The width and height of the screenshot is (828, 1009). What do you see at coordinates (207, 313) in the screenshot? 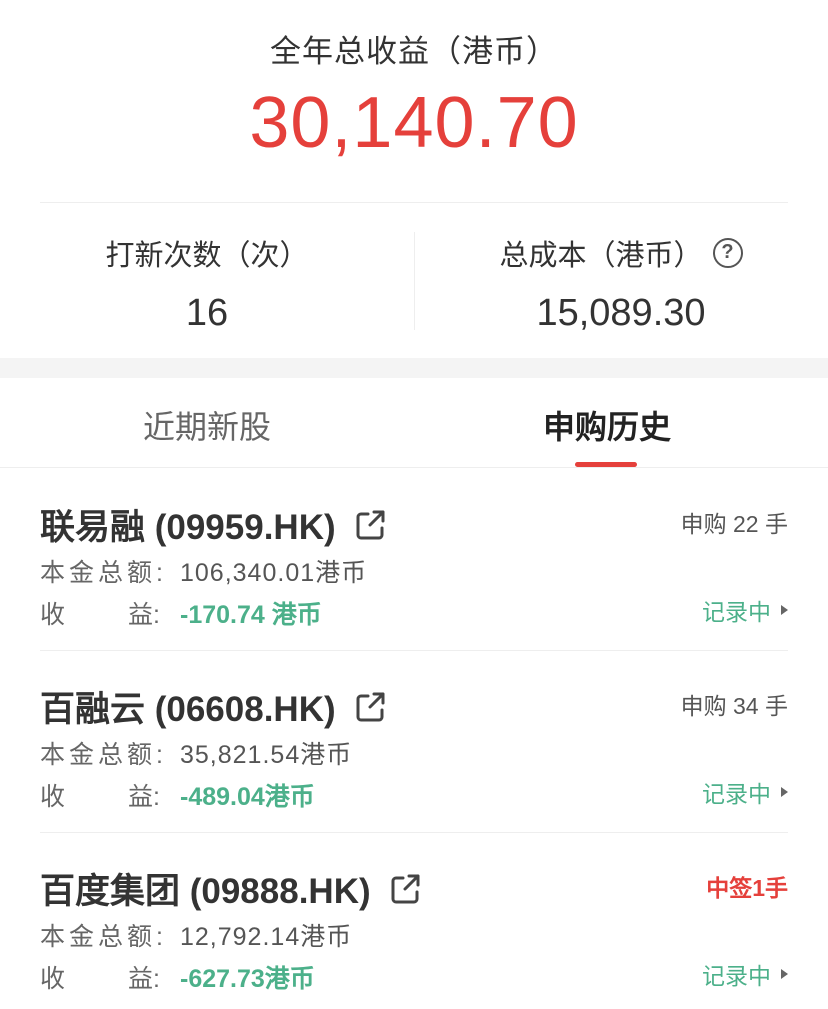
I see `ipo-count-value: 16` at bounding box center [207, 313].